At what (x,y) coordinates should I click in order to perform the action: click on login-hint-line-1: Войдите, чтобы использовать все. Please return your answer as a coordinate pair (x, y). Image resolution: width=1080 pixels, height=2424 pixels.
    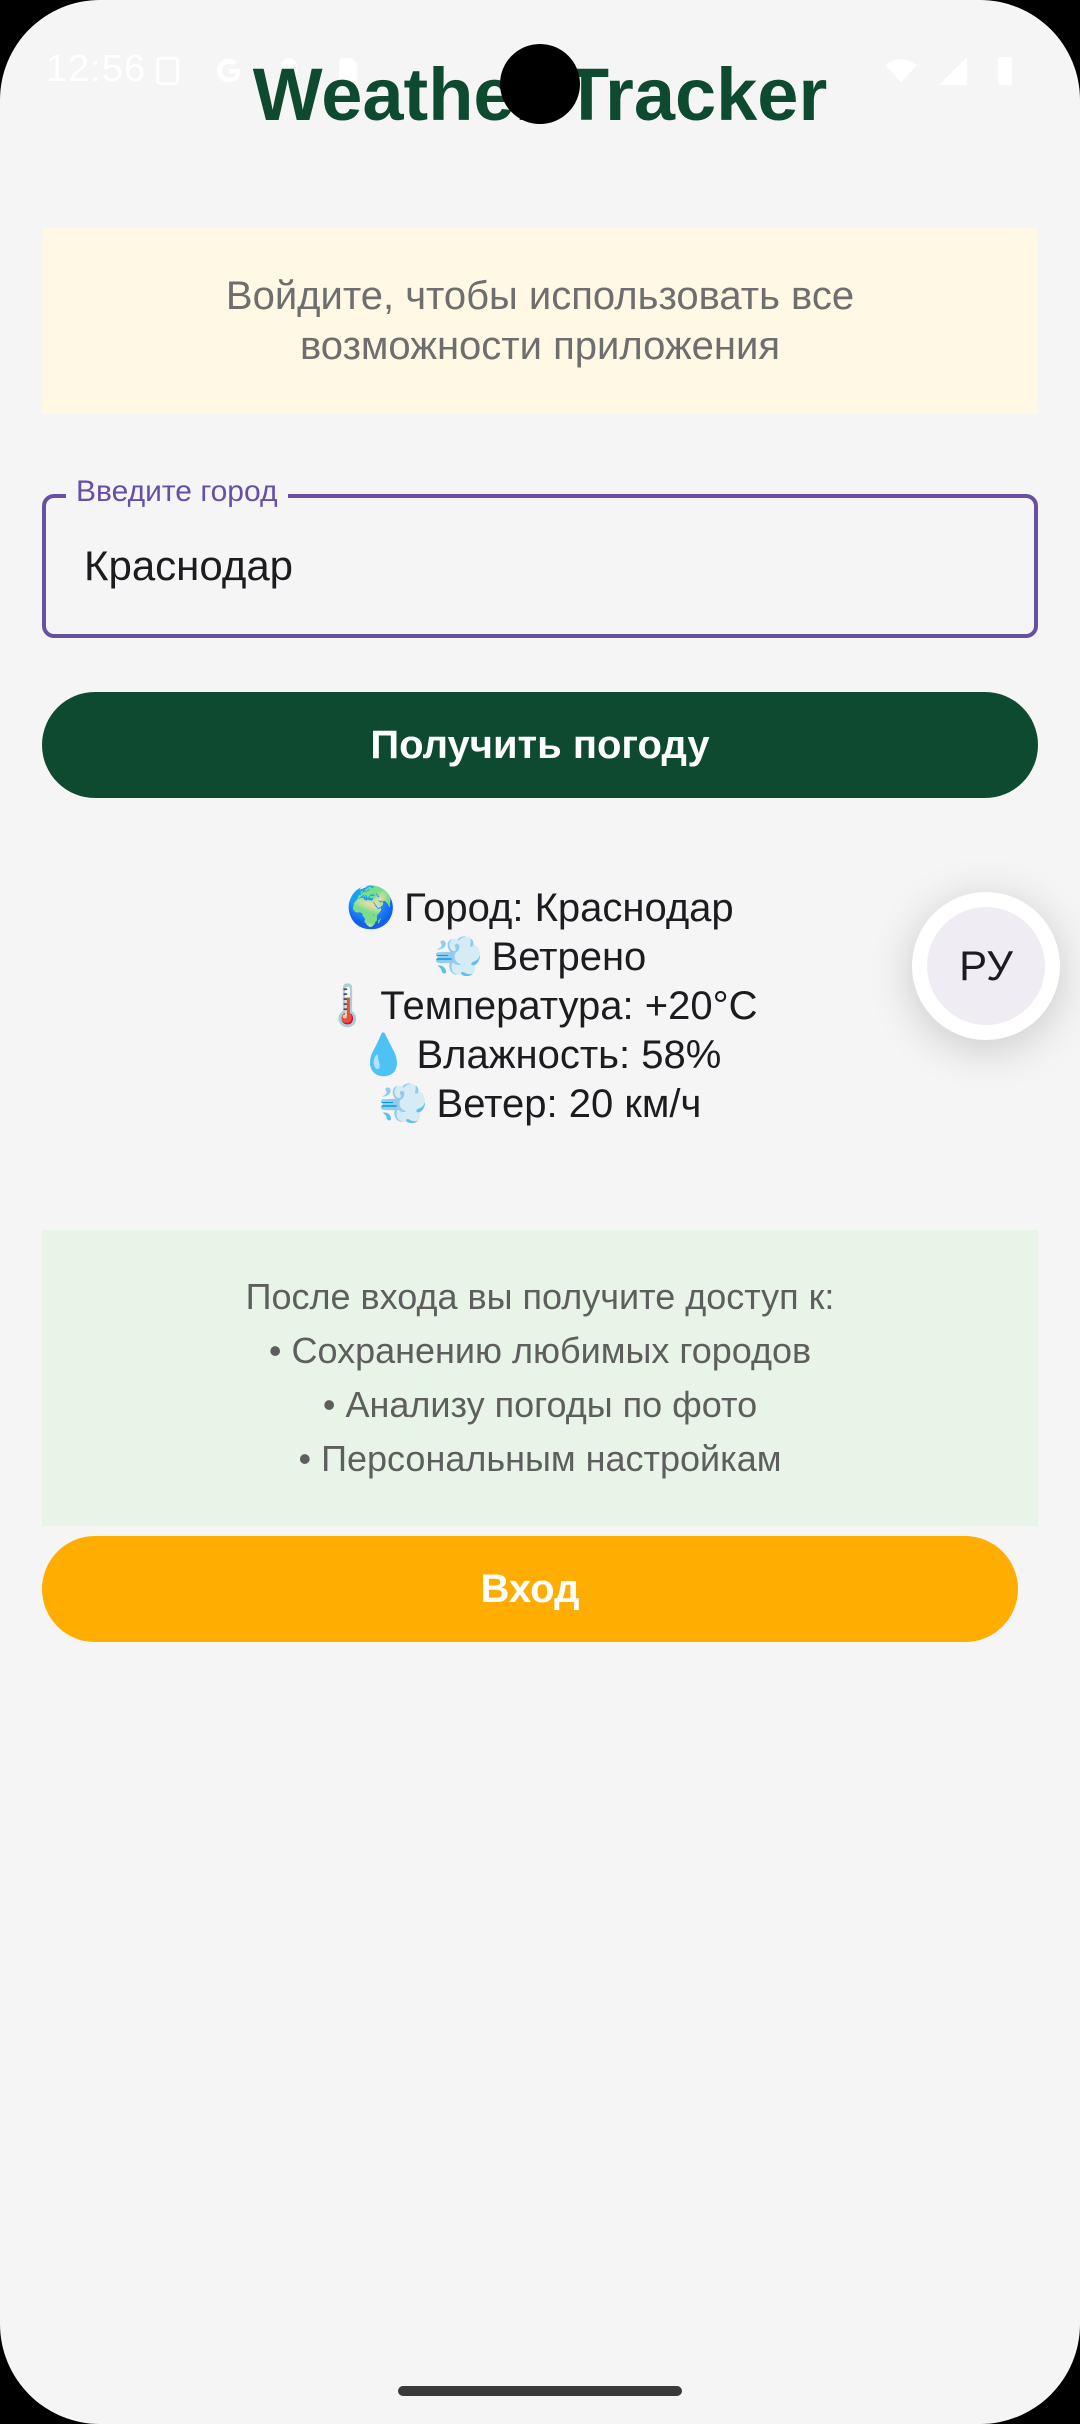
    Looking at the image, I should click on (540, 296).